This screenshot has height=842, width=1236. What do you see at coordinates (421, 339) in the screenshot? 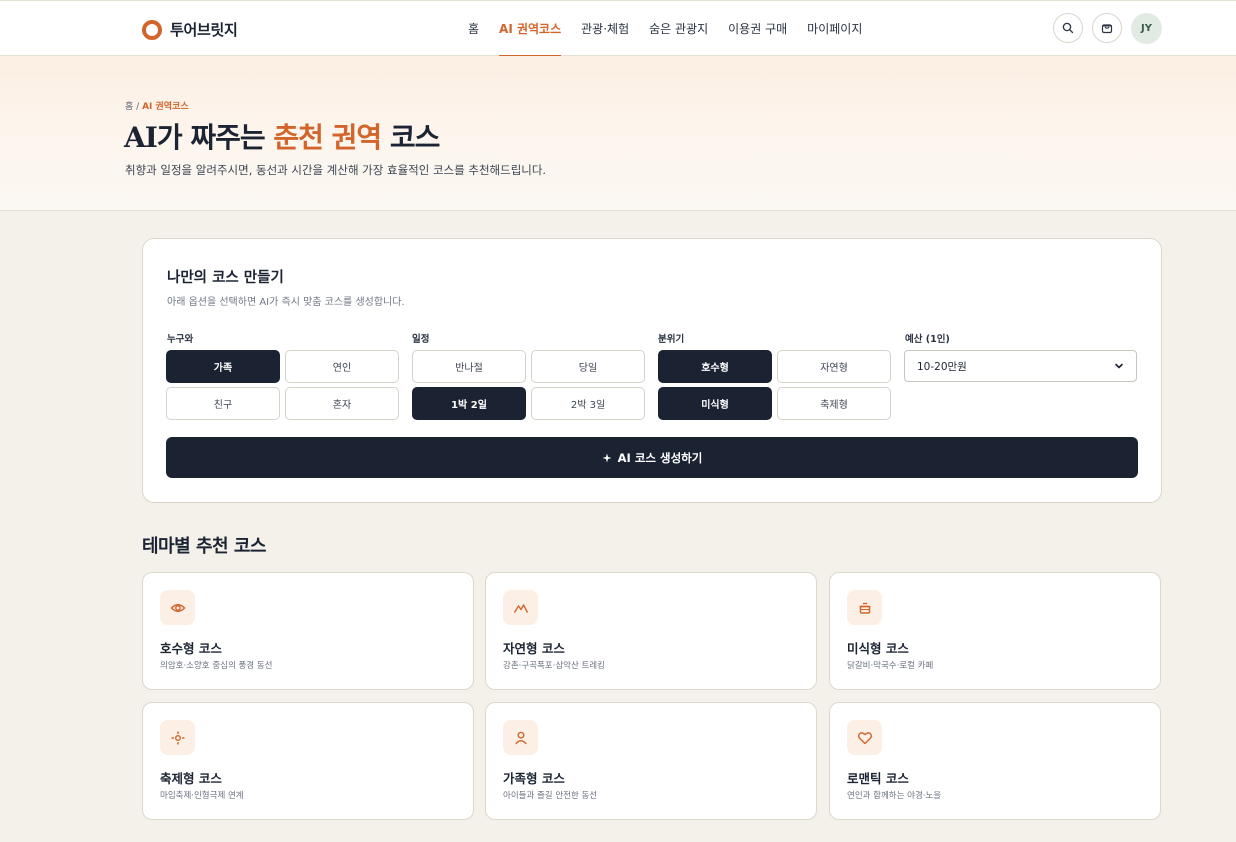
I see `schedule-label: 일정` at bounding box center [421, 339].